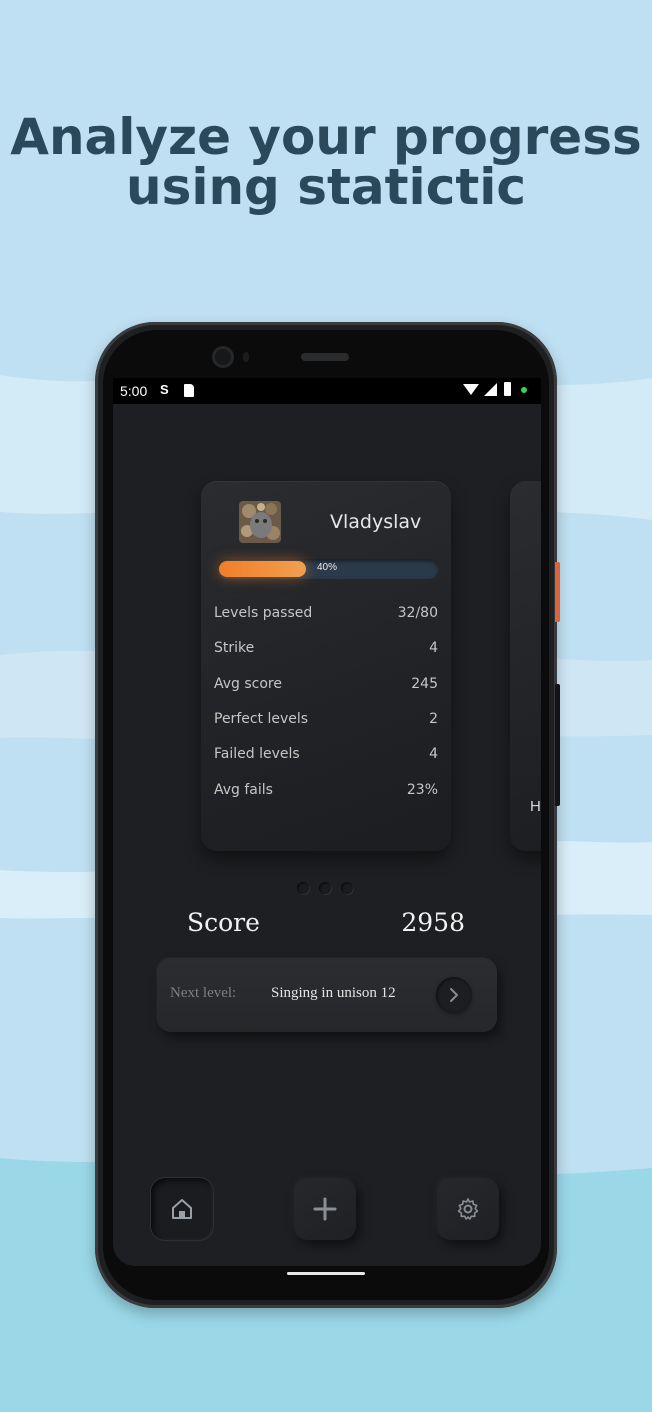 This screenshot has height=1412, width=652. I want to click on nav-home-button, so click(182, 1209).